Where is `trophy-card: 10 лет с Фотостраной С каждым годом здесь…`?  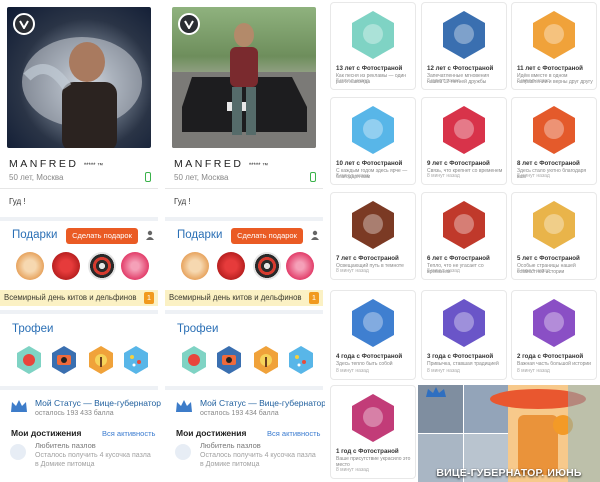
trophy-card: 10 лет с Фотостраной С каждым годом здесь… is located at coordinates (373, 141).